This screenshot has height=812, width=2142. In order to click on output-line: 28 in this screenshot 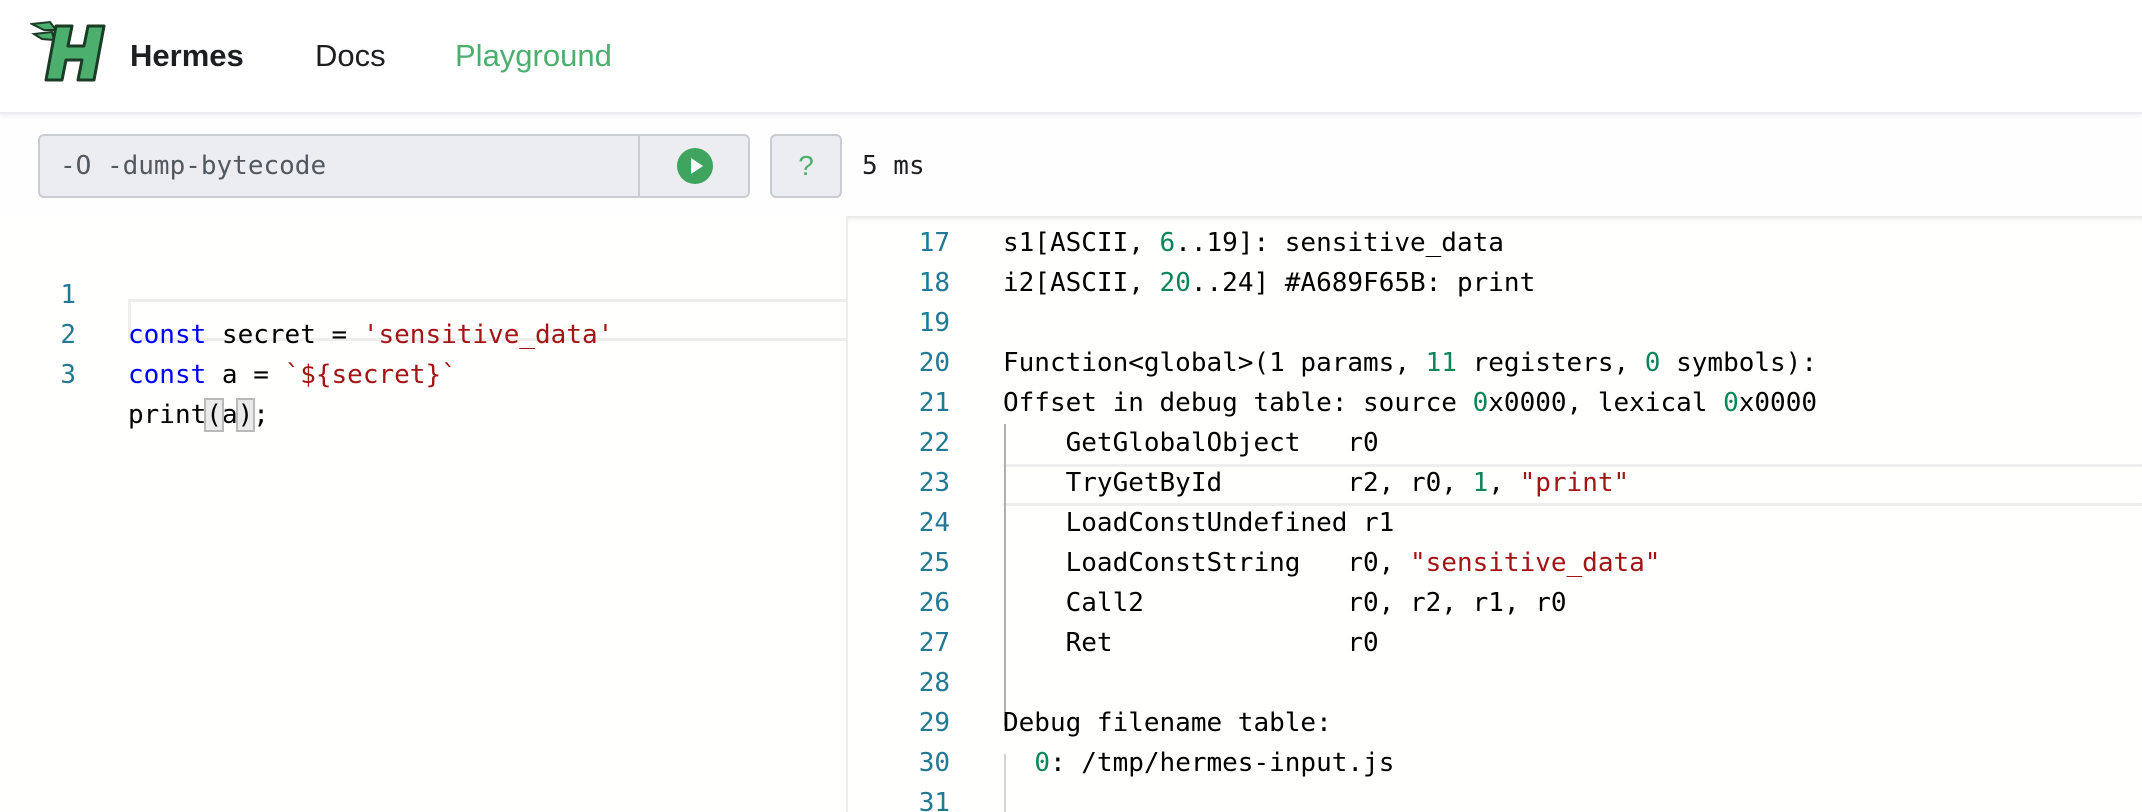, I will do `click(1495, 683)`.